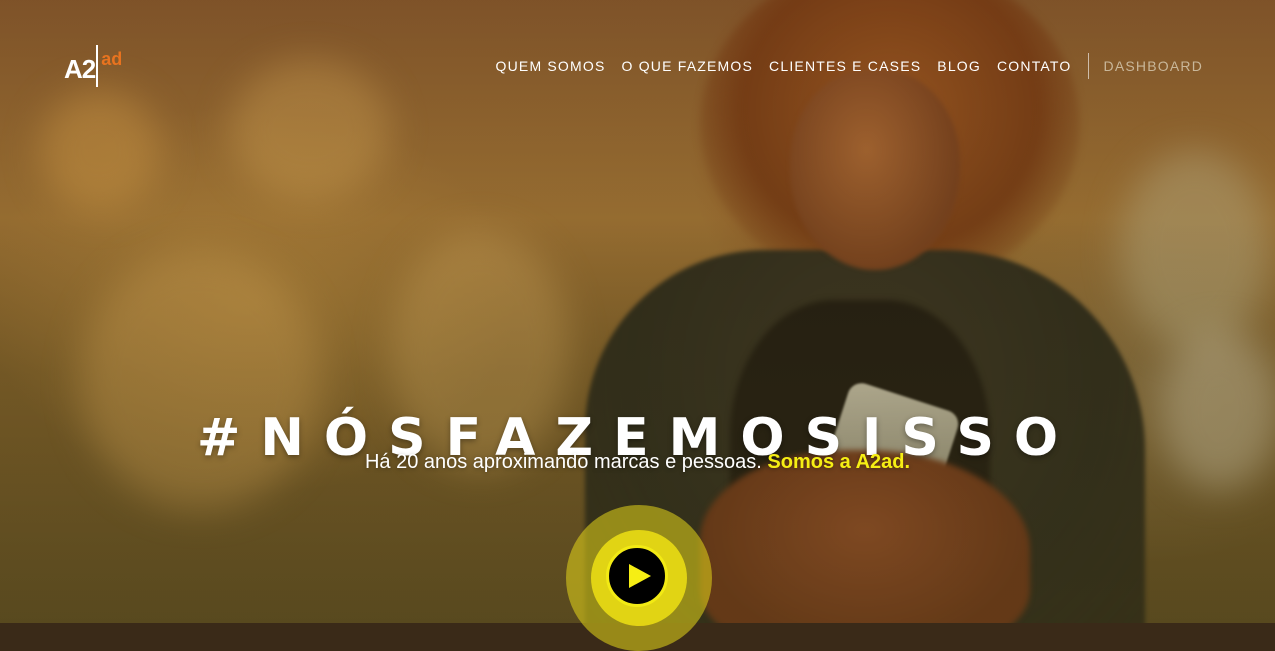 Image resolution: width=1275 pixels, height=651 pixels. What do you see at coordinates (1088, 66) in the screenshot?
I see `nav-divider` at bounding box center [1088, 66].